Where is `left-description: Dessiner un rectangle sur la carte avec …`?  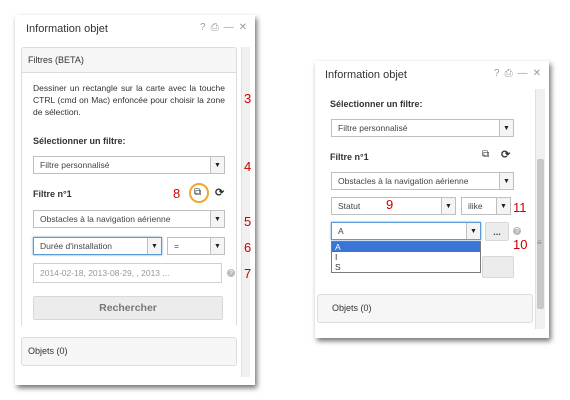 left-description: Dessiner un rectangle sur la carte avec … is located at coordinates (129, 100).